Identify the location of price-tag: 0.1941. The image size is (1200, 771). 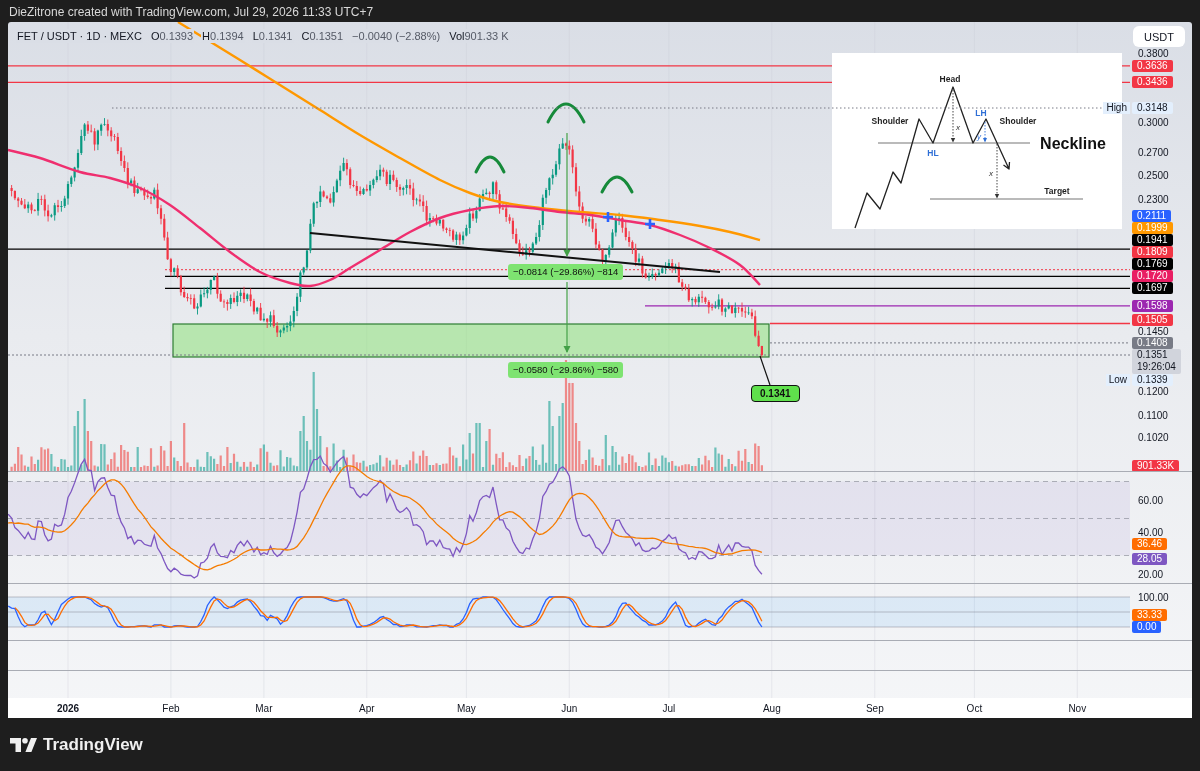
(1152, 240).